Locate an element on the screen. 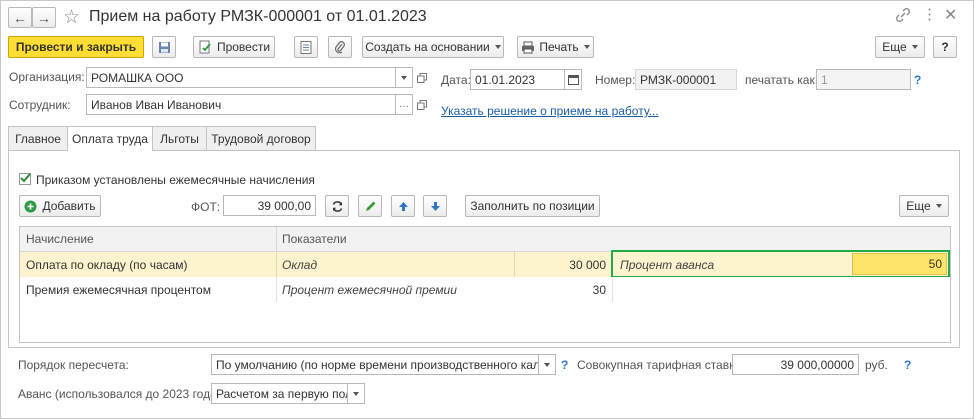 The width and height of the screenshot is (974, 419). calendar-icon is located at coordinates (573, 80).